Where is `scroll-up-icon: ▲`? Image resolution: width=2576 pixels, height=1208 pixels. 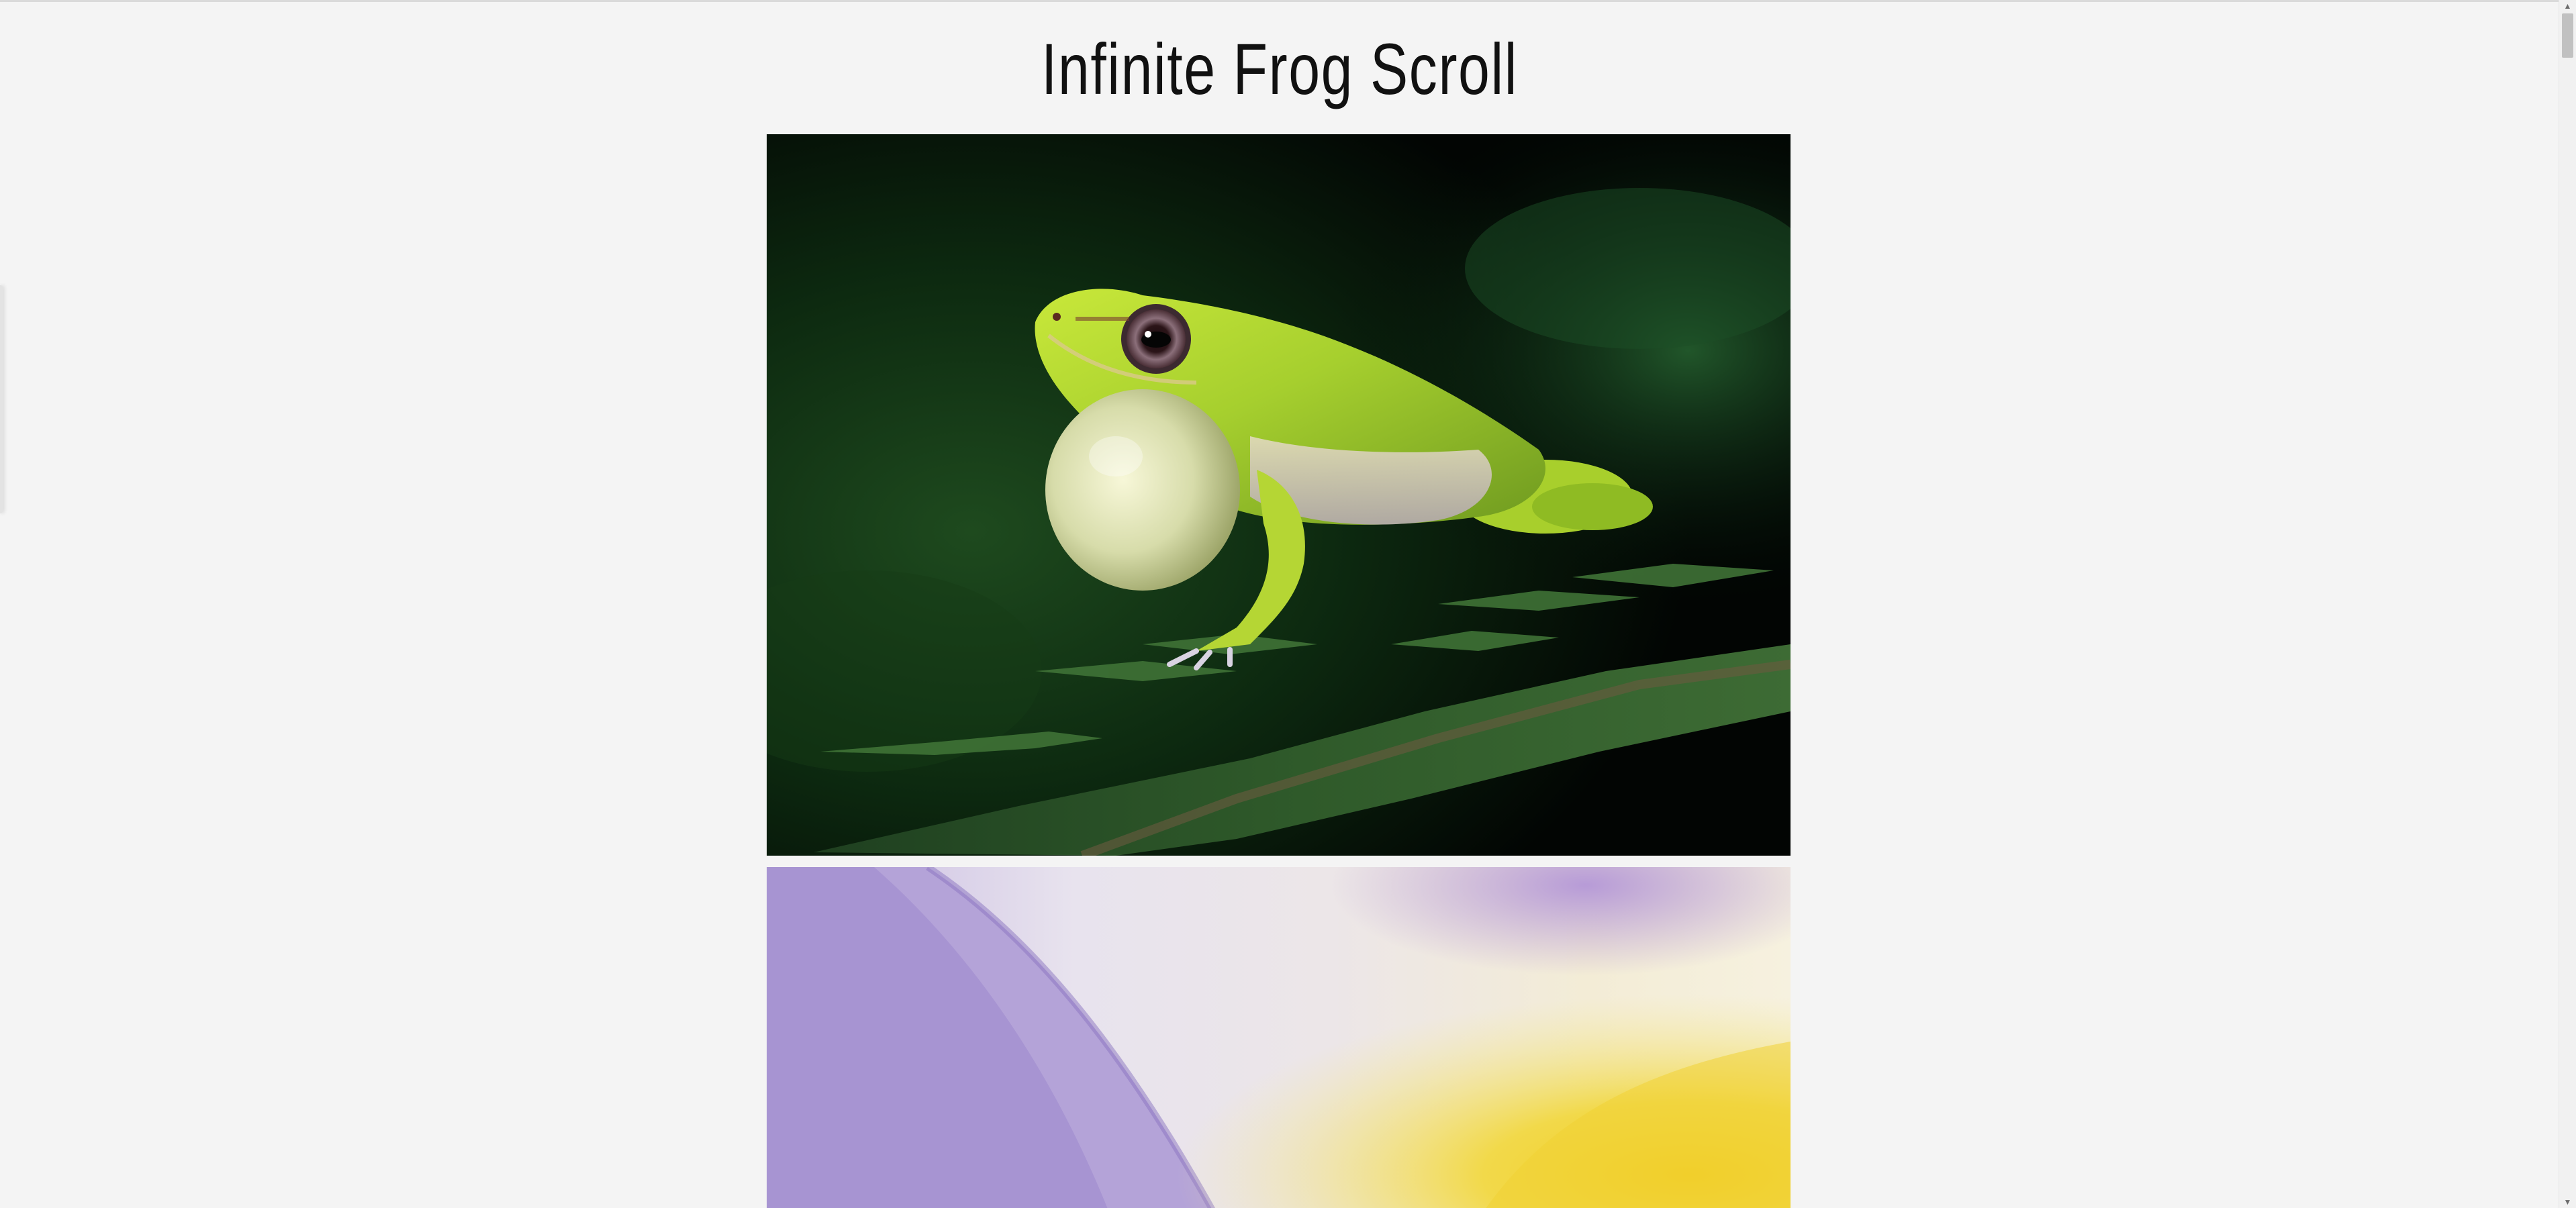
scroll-up-icon: ▲ is located at coordinates (2567, 6).